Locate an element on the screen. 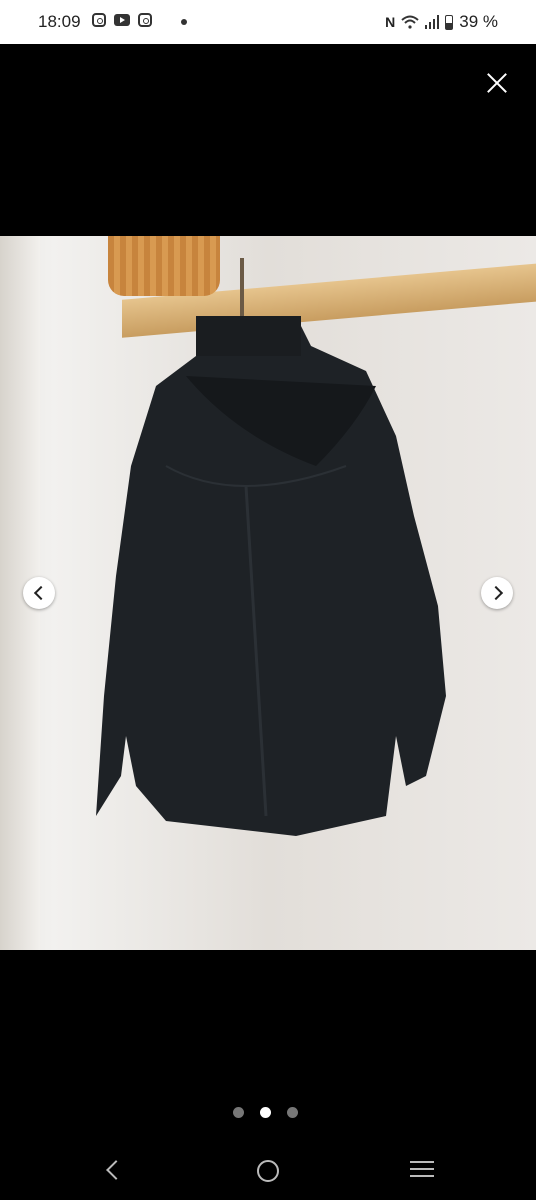 This screenshot has width=536, height=1200. more-notifications-dot-icon is located at coordinates (184, 22).